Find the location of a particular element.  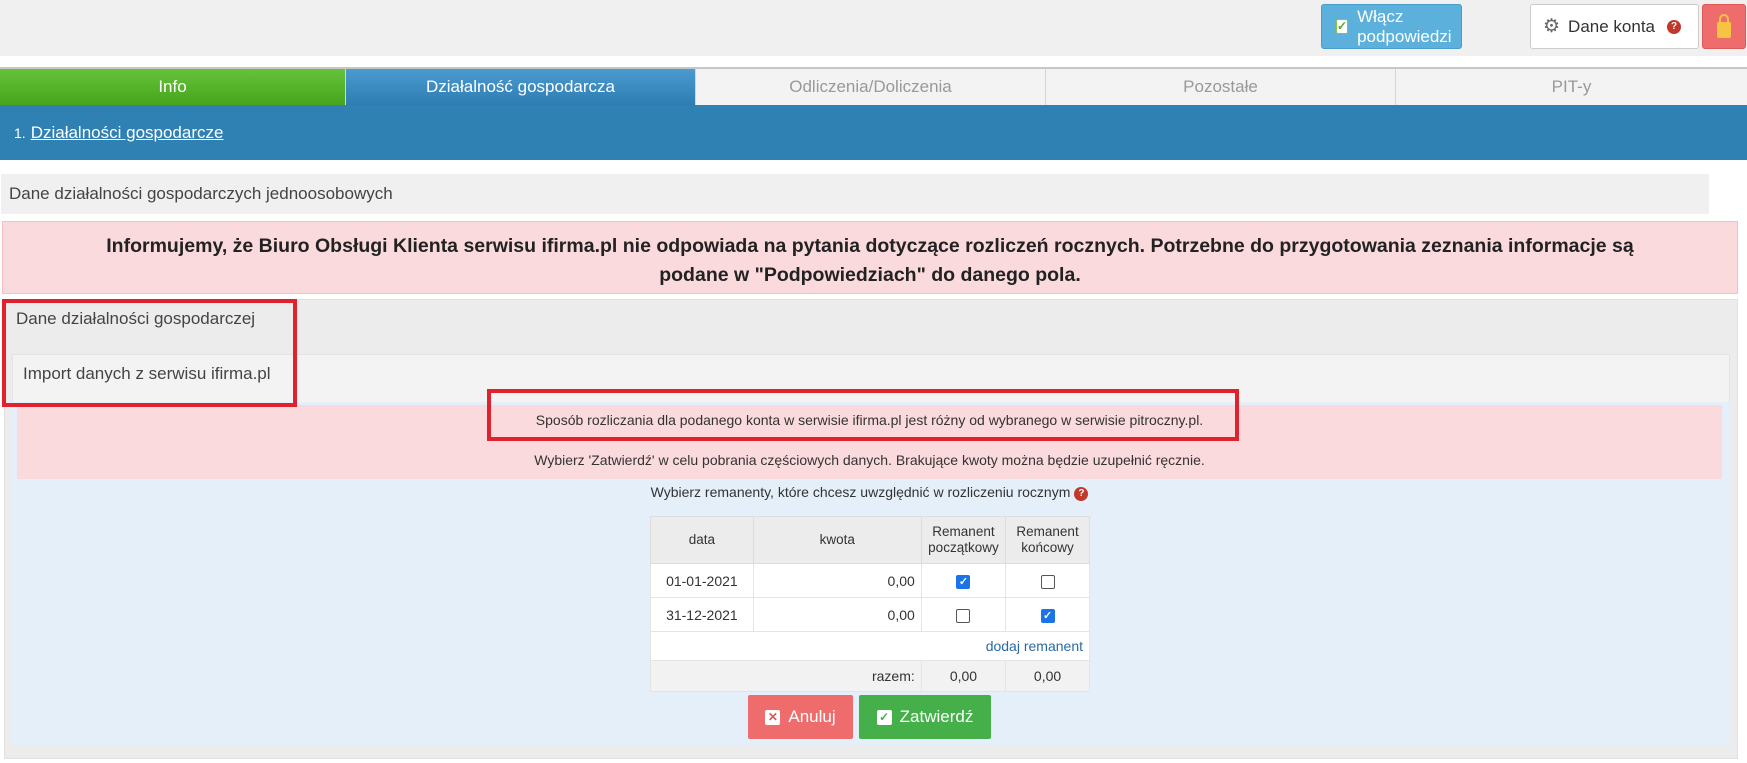

sum-row: razem: 0,00 0,00 is located at coordinates (870, 676).